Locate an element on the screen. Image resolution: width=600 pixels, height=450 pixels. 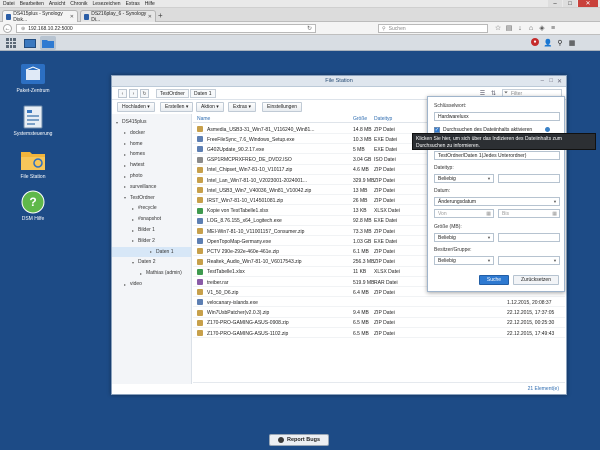
search-input: ⚲ Suchen is located at coordinates (433, 28).